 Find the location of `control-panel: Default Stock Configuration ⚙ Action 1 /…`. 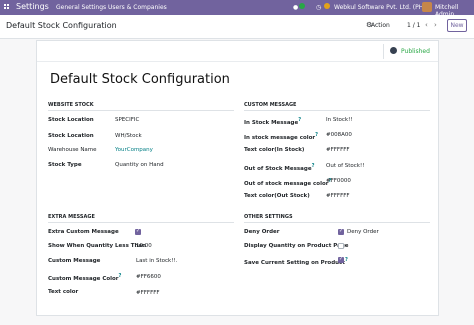

control-panel: Default Stock Configuration ⚙ Action 1 /… is located at coordinates (237, 27).